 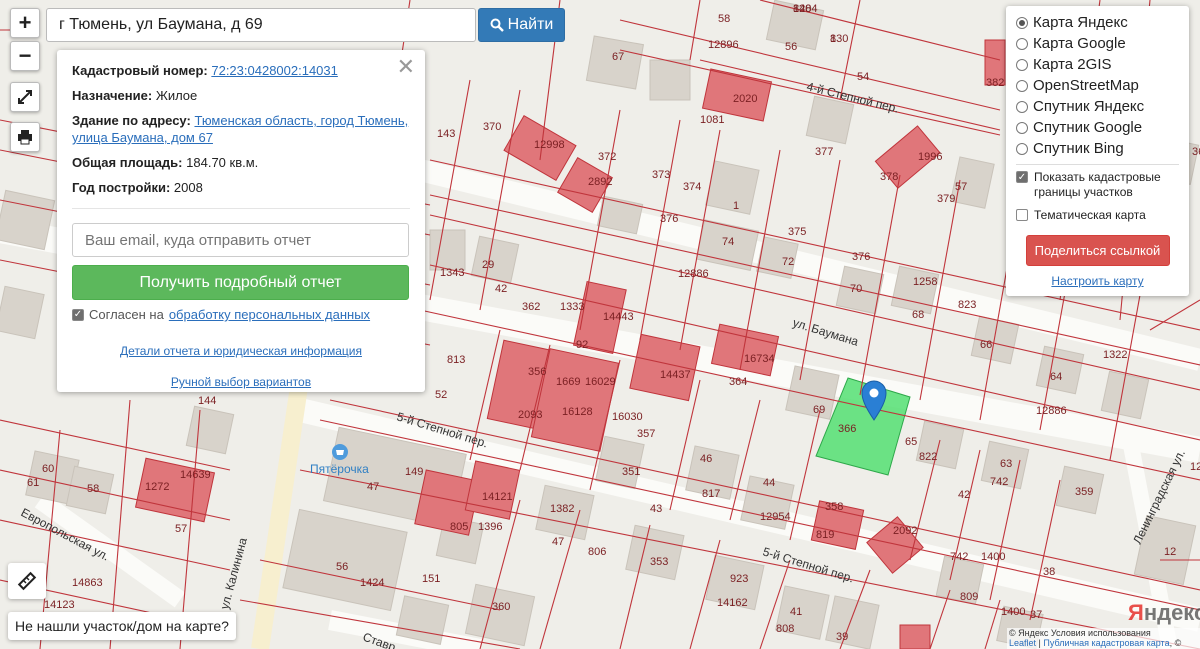 What do you see at coordinates (1097, 43) in the screenshot?
I see `layer-option: Карта Google` at bounding box center [1097, 43].